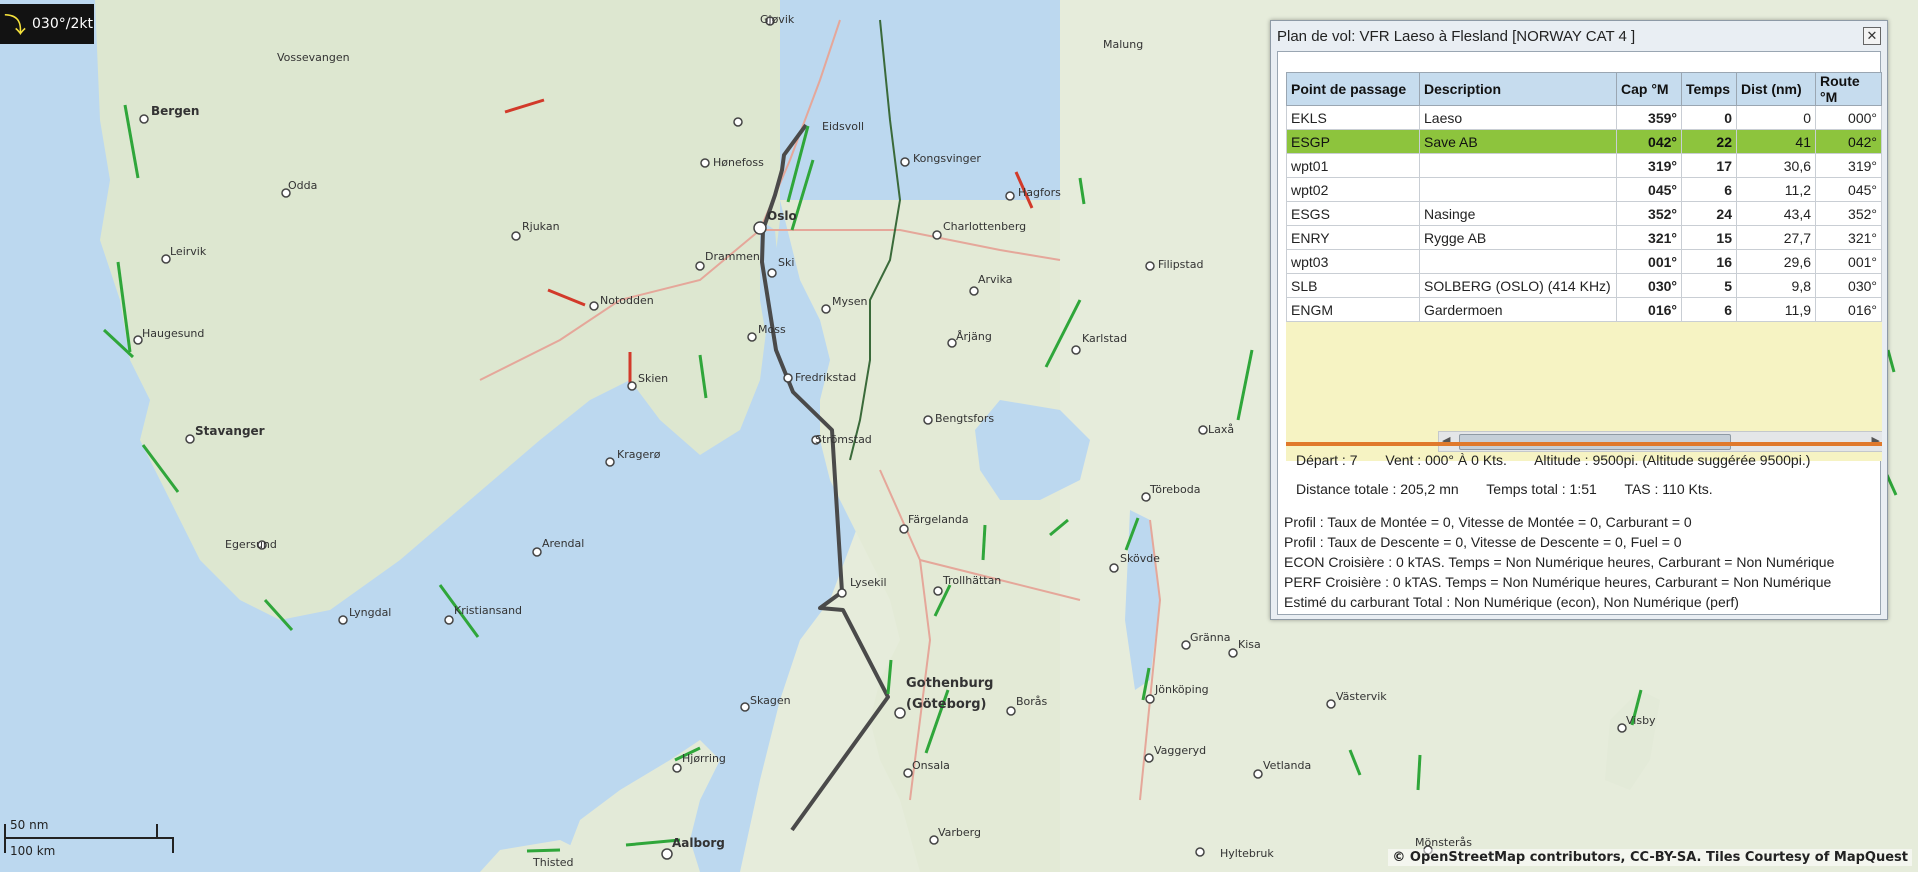 This screenshot has width=1918, height=872. What do you see at coordinates (1518, 213) in the screenshot?
I see `description-cell: Nasinge` at bounding box center [1518, 213].